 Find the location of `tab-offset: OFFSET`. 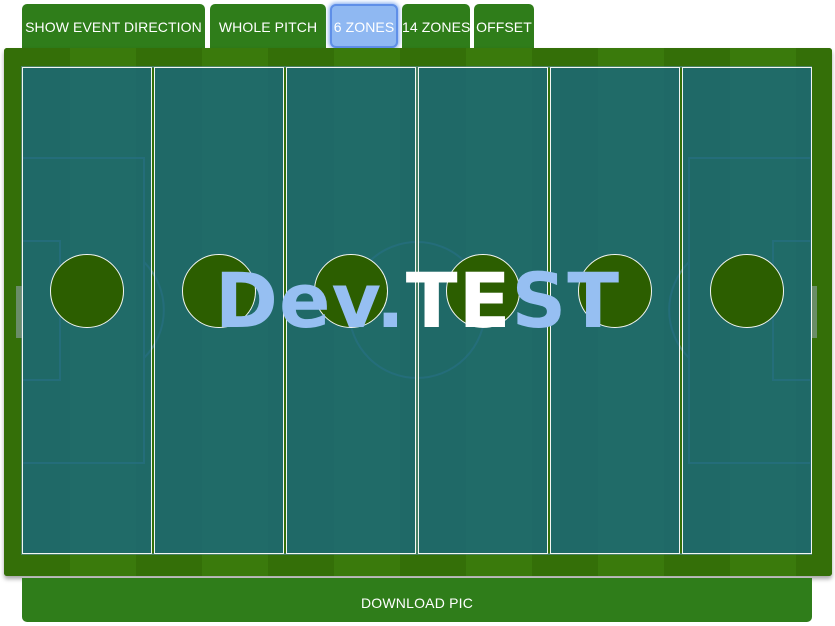

tab-offset: OFFSET is located at coordinates (504, 26).